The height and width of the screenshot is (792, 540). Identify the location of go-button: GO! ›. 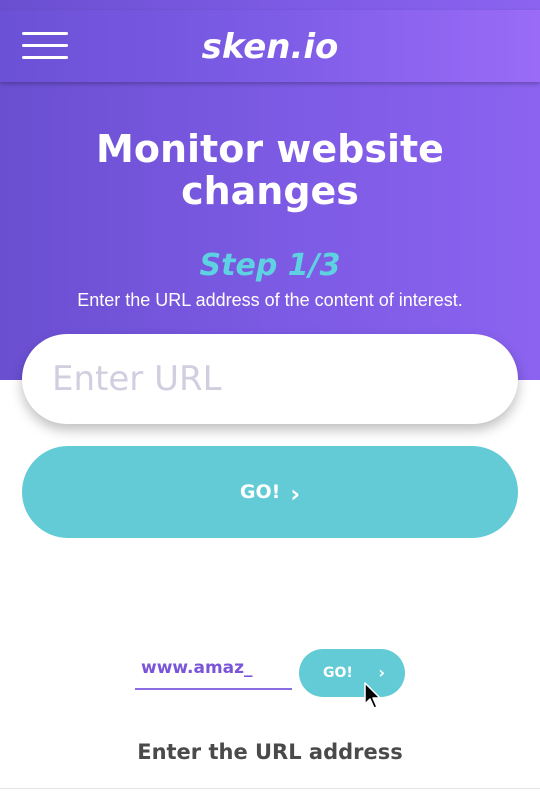
(270, 492).